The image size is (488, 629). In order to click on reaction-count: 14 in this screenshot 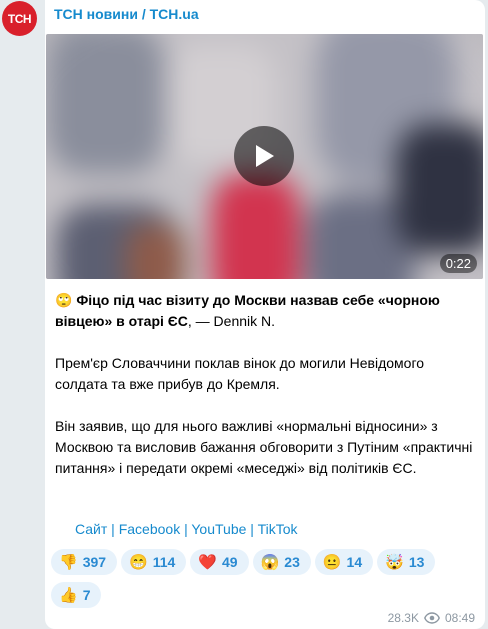, I will do `click(354, 562)`.